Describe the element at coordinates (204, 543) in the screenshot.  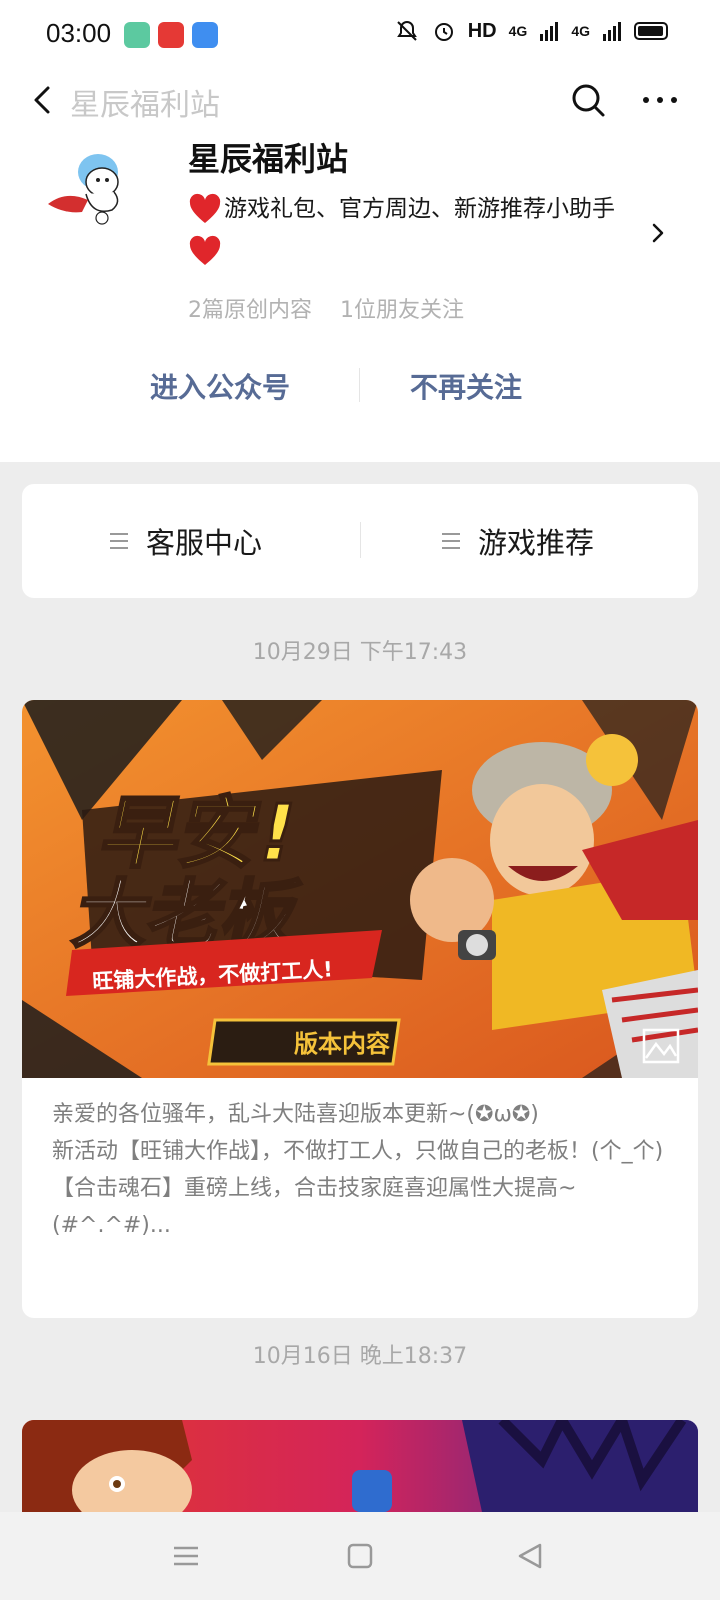
I see `menu-item-label: 客服中心` at that location.